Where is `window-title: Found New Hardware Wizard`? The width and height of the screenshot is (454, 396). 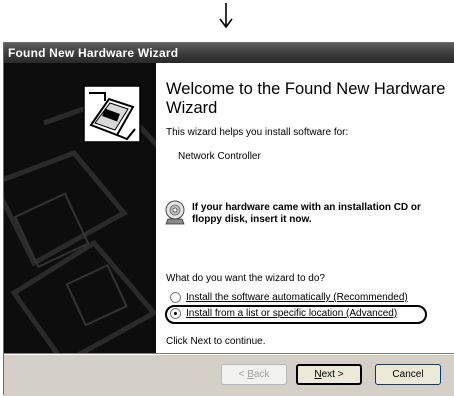
window-title: Found New Hardware Wizard is located at coordinates (93, 53).